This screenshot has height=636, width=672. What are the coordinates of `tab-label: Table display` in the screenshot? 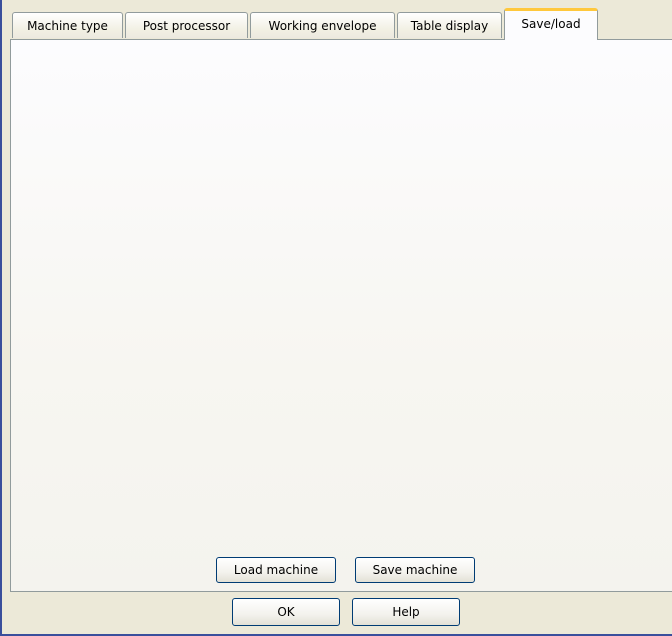 It's located at (449, 25).